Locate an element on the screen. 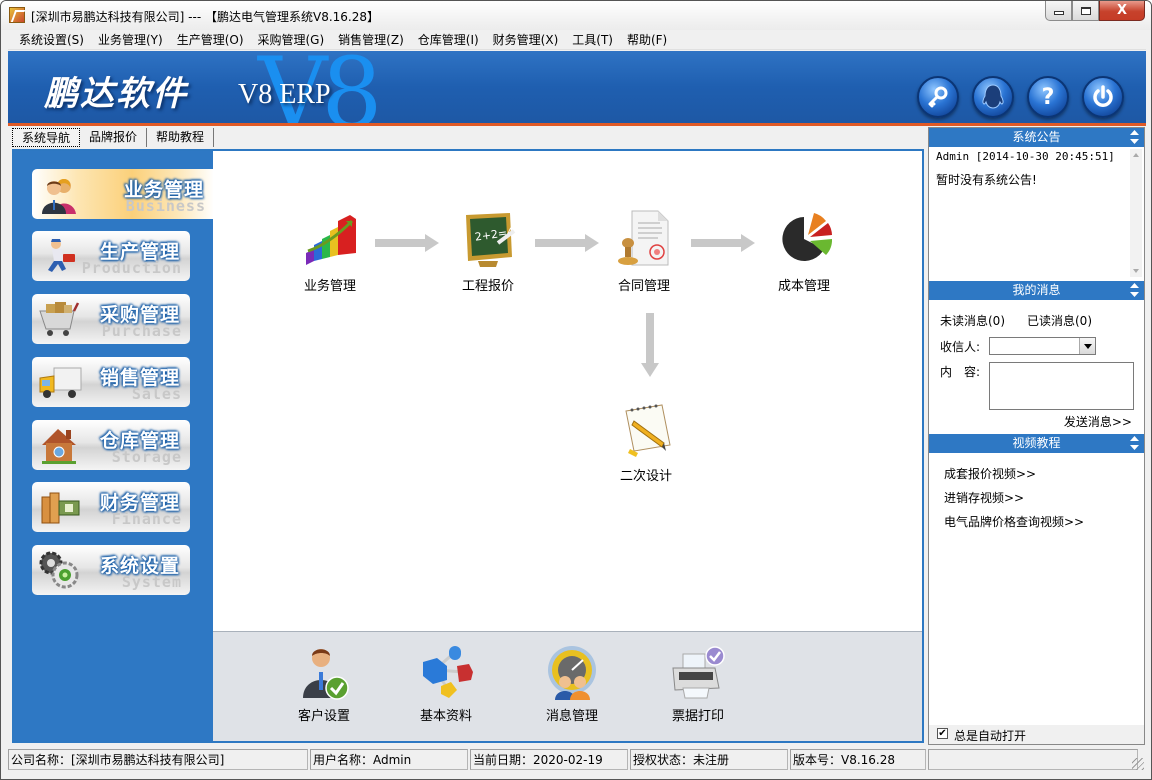 The height and width of the screenshot is (780, 1152). recipient-select is located at coordinates (1042, 346).